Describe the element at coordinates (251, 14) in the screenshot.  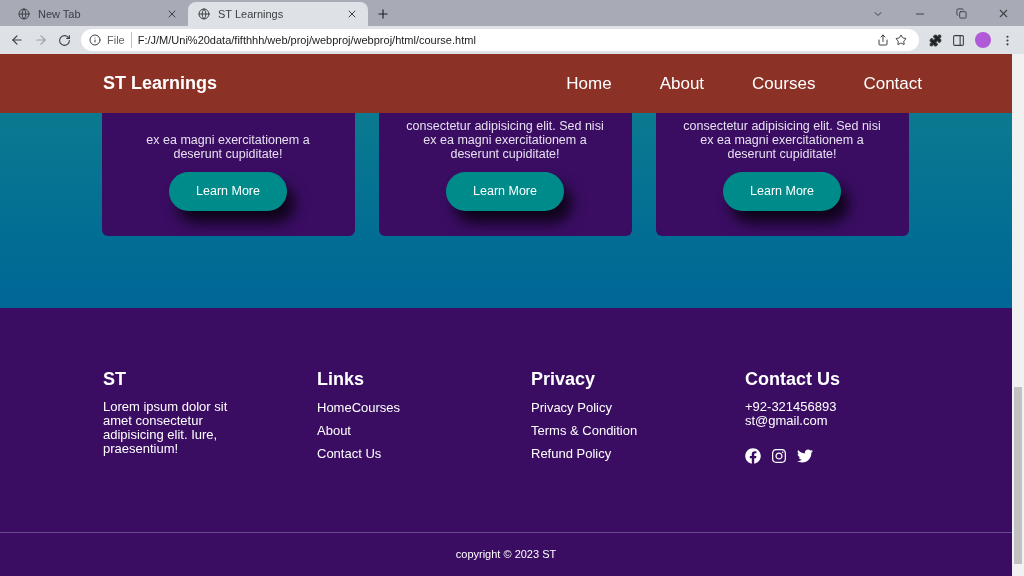
I see `tab-title: ST Learnings` at that location.